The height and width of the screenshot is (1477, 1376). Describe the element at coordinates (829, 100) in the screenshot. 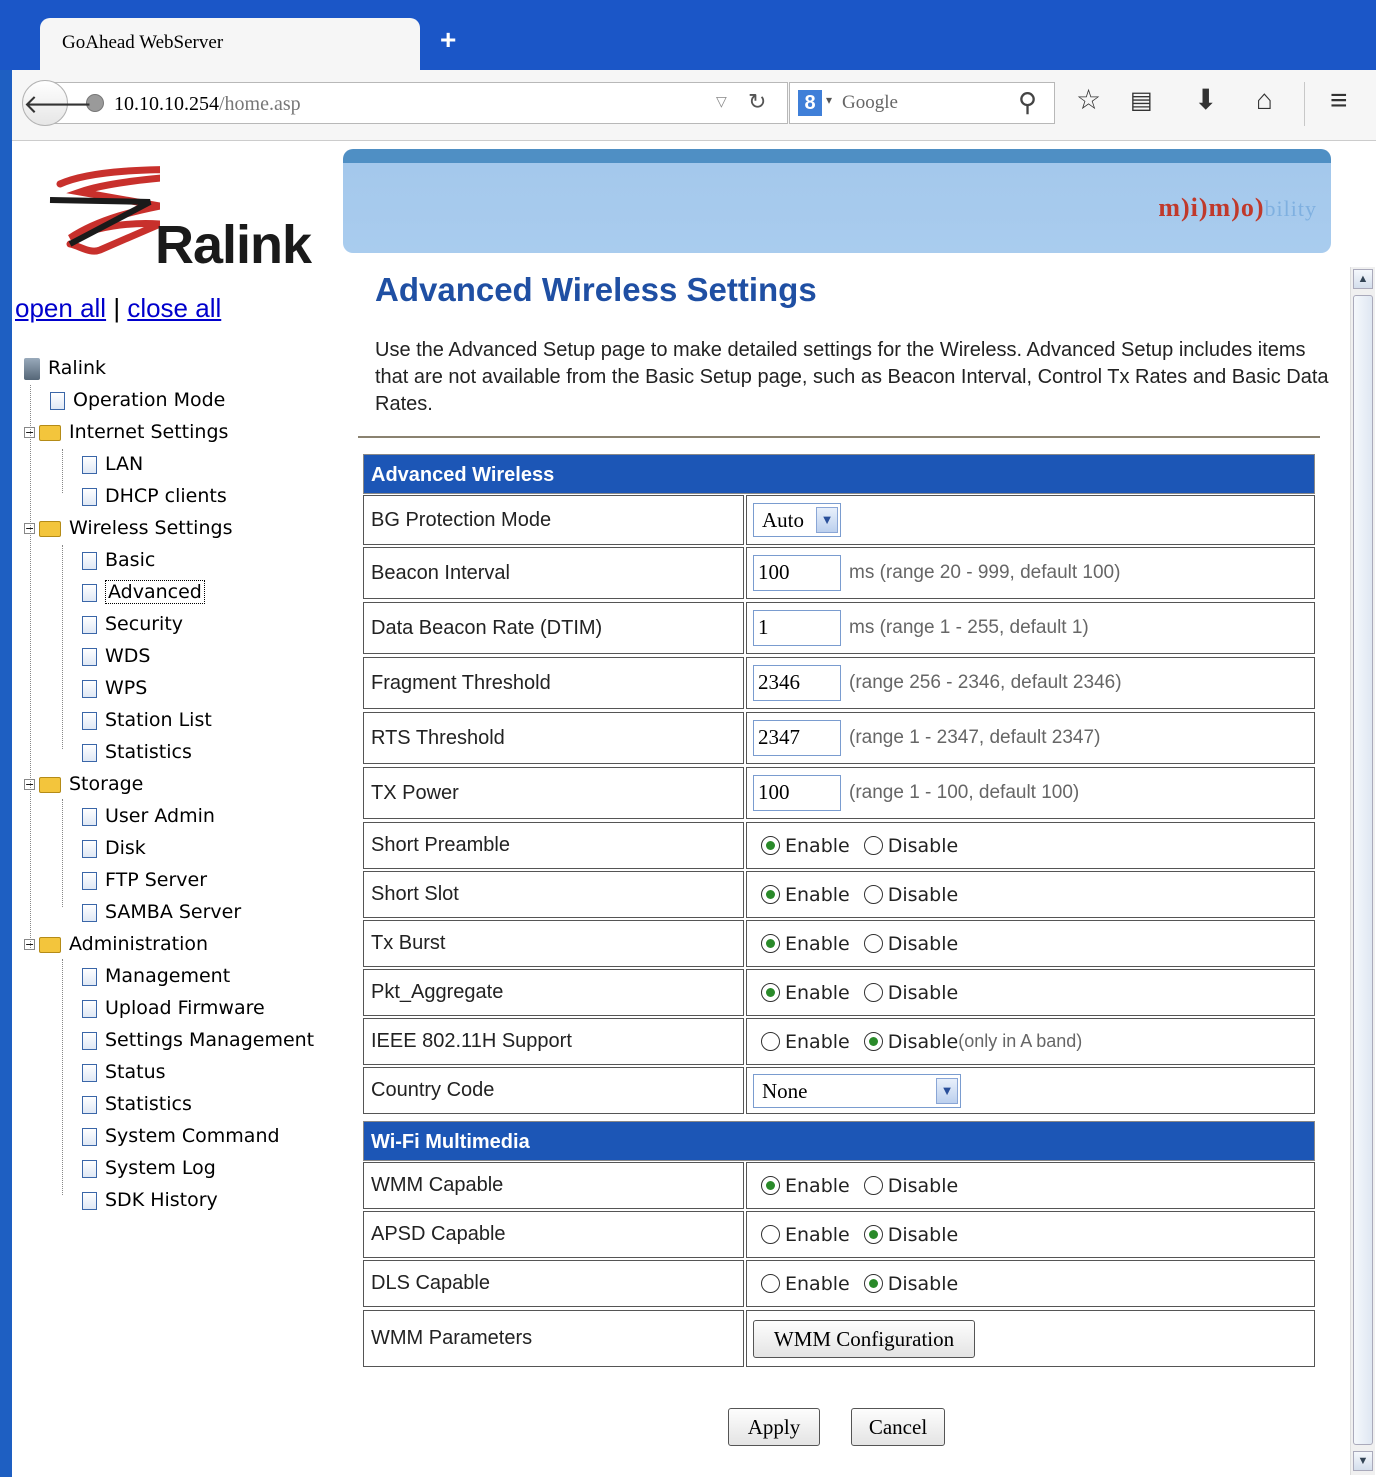

I see `search-engine-dropdown-icon: ▾` at that location.